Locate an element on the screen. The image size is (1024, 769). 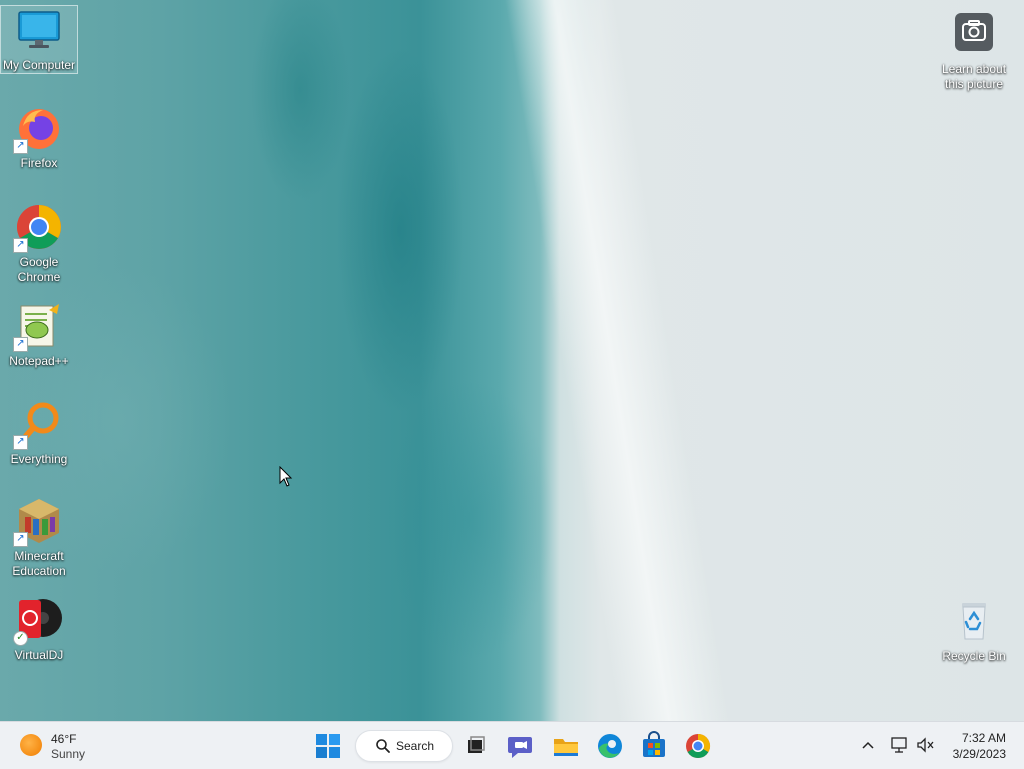
file-explorer-icon is located at coordinates (566, 747).